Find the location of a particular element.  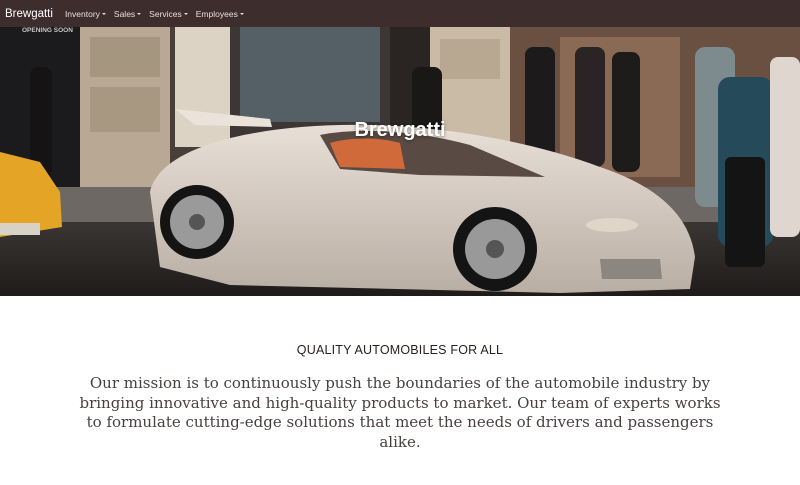

nav-item-label: Sales is located at coordinates (124, 13).